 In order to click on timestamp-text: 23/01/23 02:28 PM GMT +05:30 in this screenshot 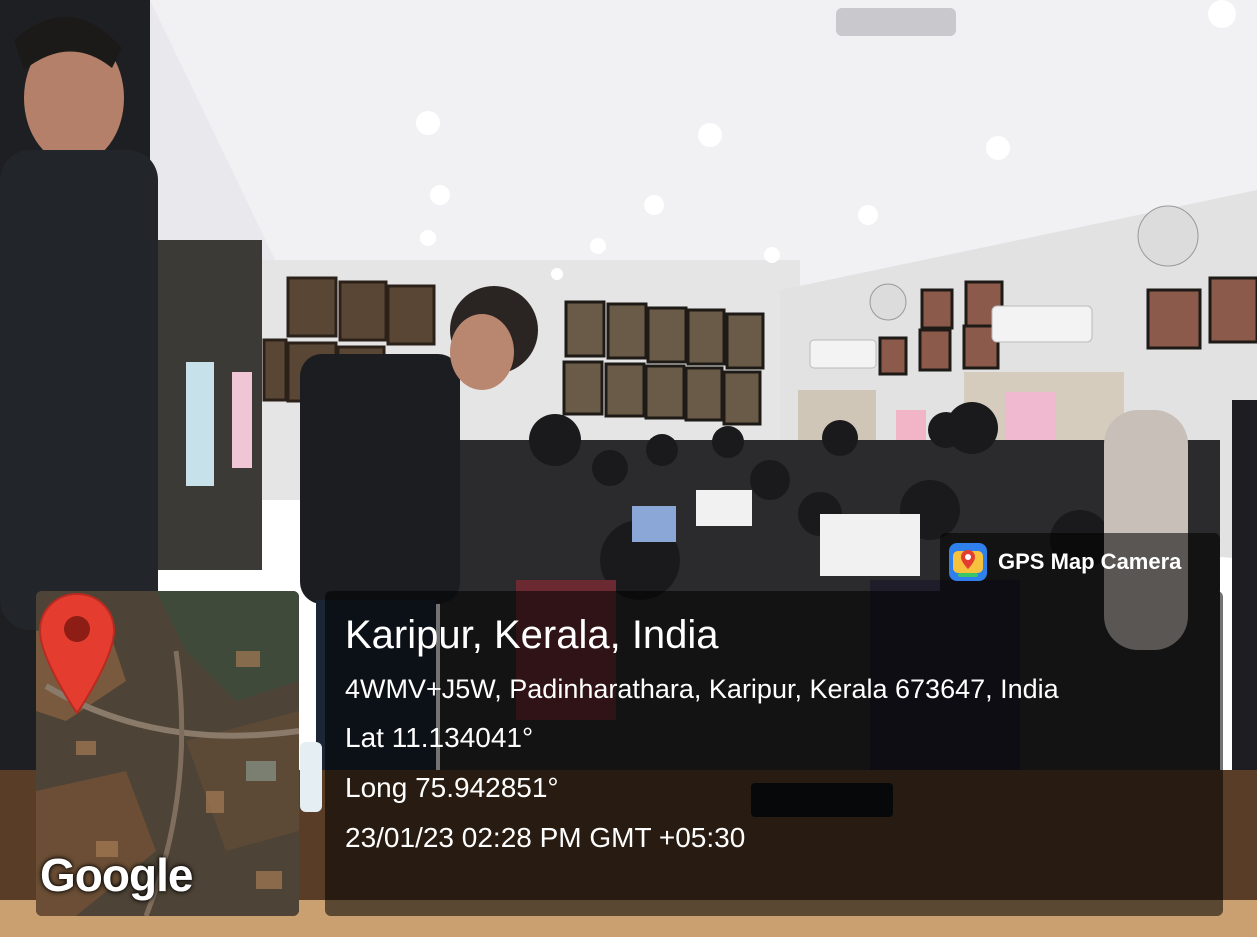, I will do `click(545, 837)`.